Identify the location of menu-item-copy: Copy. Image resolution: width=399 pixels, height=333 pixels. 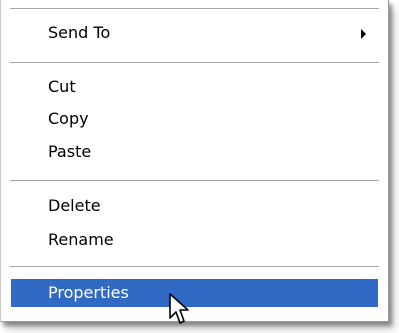
(194, 119).